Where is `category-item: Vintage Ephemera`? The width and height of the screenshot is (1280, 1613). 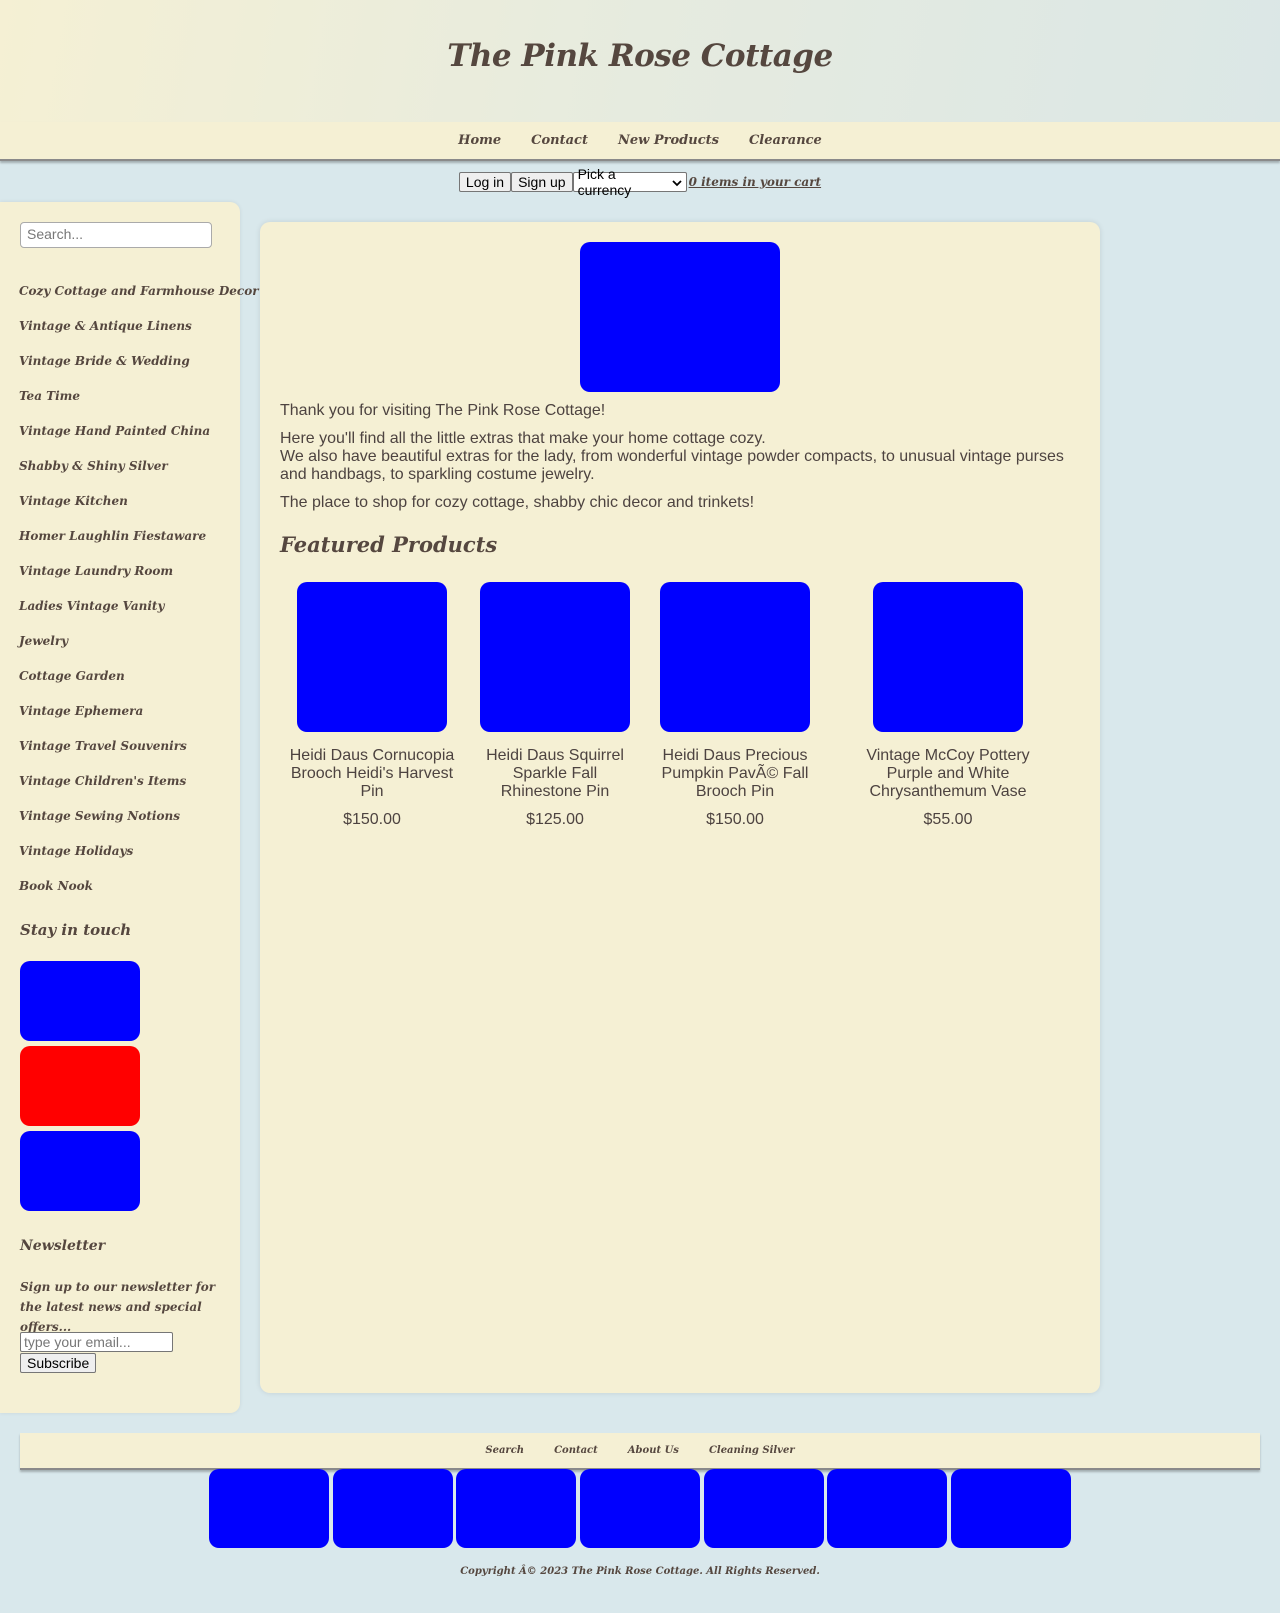
category-item: Vintage Ephemera is located at coordinates (139, 721).